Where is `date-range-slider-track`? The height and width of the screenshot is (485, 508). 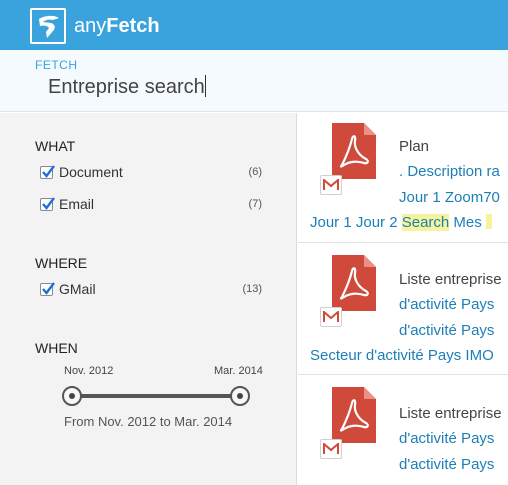
date-range-slider-track is located at coordinates (156, 396).